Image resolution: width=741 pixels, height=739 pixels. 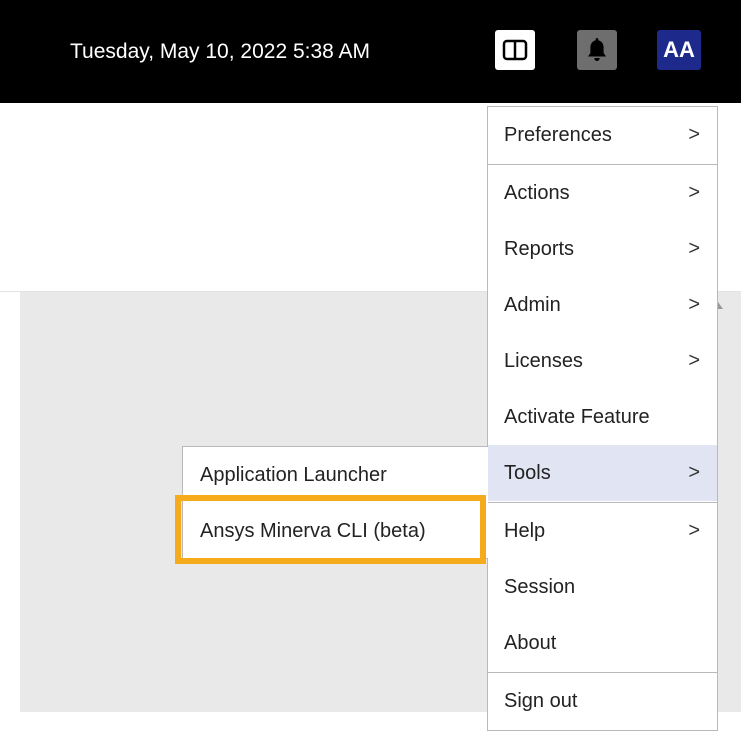 What do you see at coordinates (537, 192) in the screenshot?
I see `menu-item-label: Actions` at bounding box center [537, 192].